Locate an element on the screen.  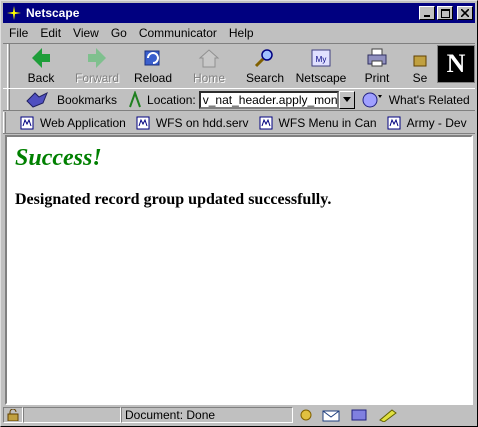
search-icon is located at coordinates (263, 58).